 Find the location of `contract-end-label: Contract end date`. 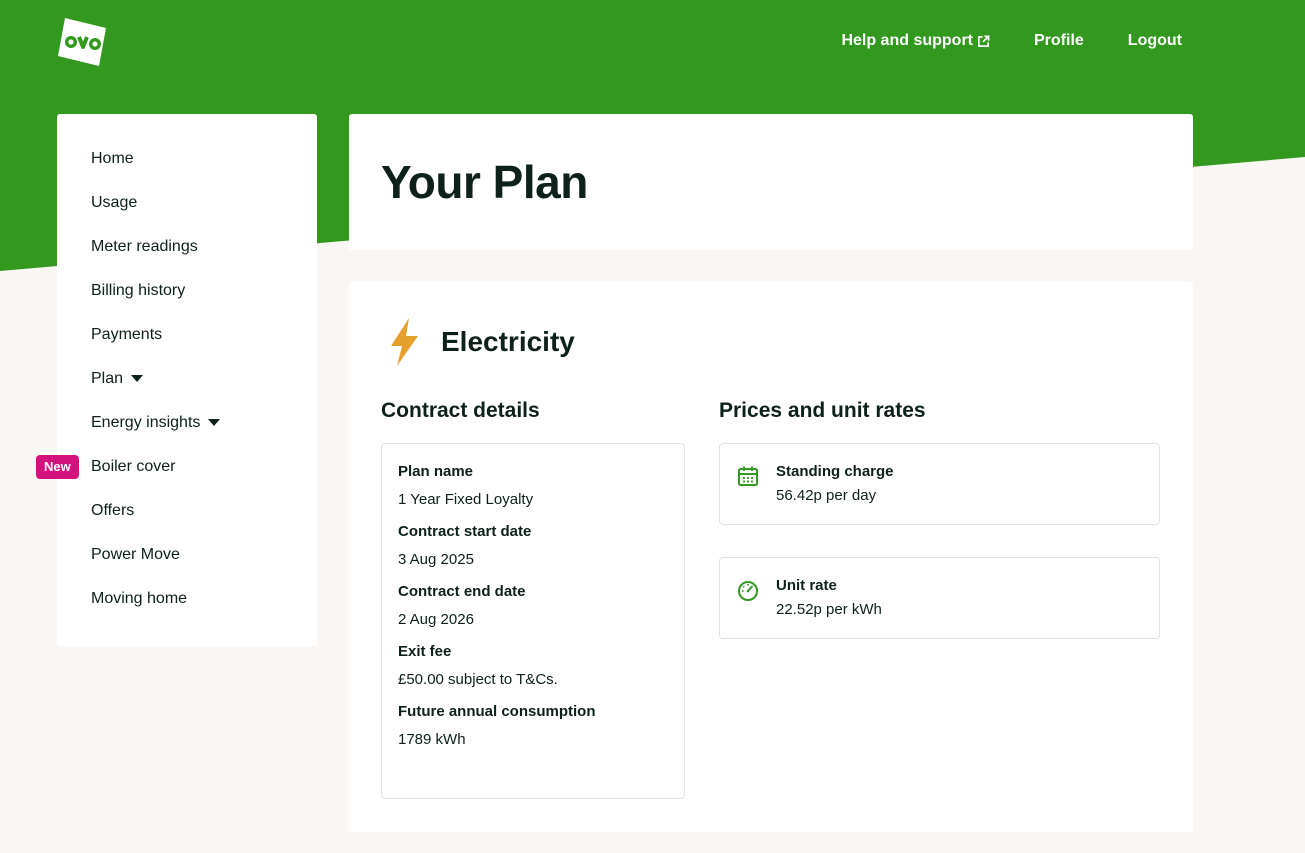

contract-end-label: Contract end date is located at coordinates (462, 591).